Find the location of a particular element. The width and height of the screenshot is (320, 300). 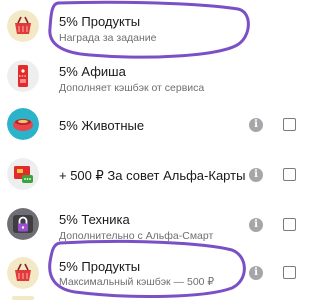

offer-subtitle: Награда за задание is located at coordinates (108, 38).